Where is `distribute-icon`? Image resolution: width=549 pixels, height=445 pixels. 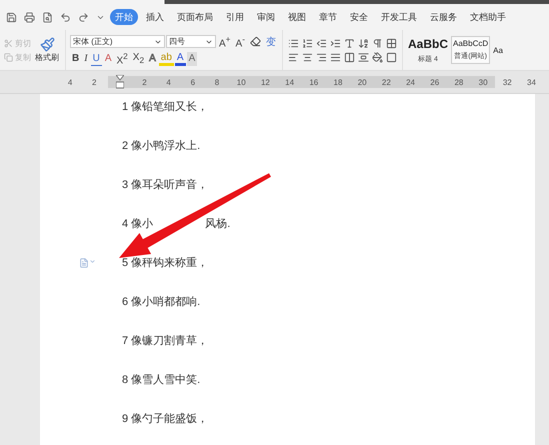
distribute-icon is located at coordinates (349, 57).